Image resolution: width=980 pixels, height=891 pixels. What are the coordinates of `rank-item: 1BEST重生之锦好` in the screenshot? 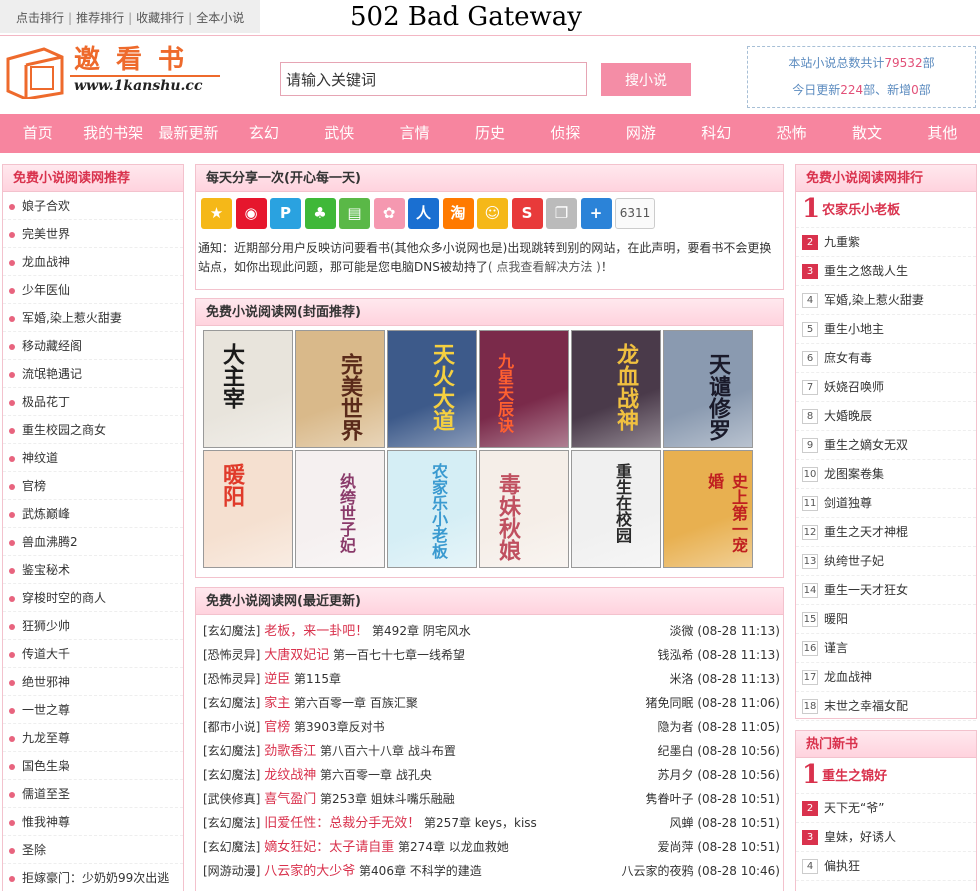 It's located at (886, 776).